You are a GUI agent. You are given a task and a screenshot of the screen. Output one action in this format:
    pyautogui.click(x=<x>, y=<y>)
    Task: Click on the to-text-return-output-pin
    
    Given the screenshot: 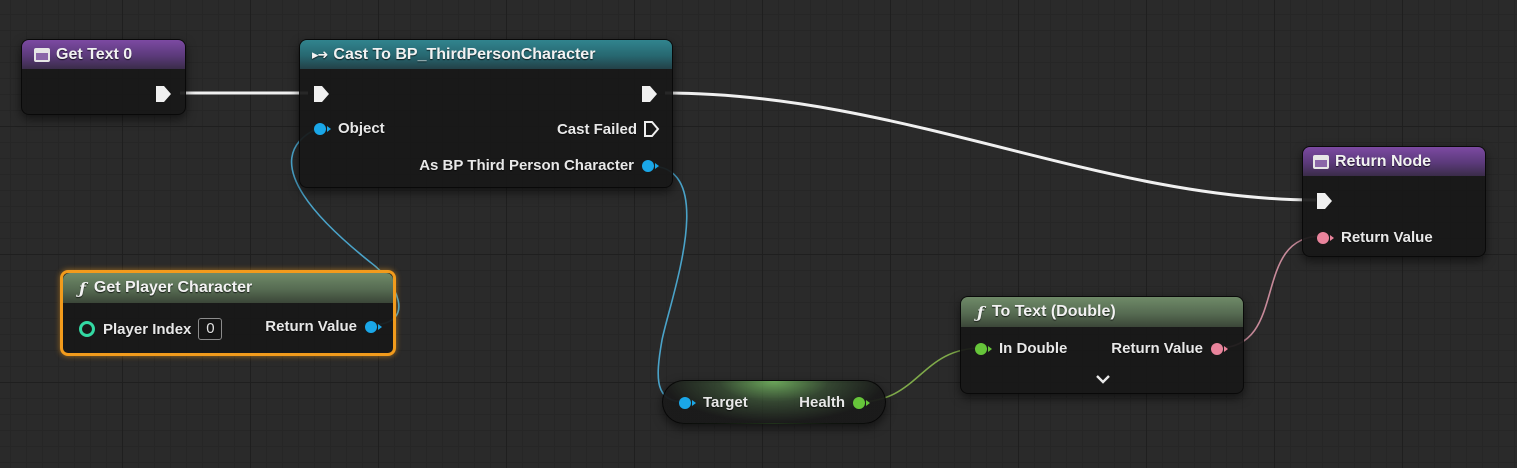 What is the action you would take?
    pyautogui.click(x=1219, y=348)
    